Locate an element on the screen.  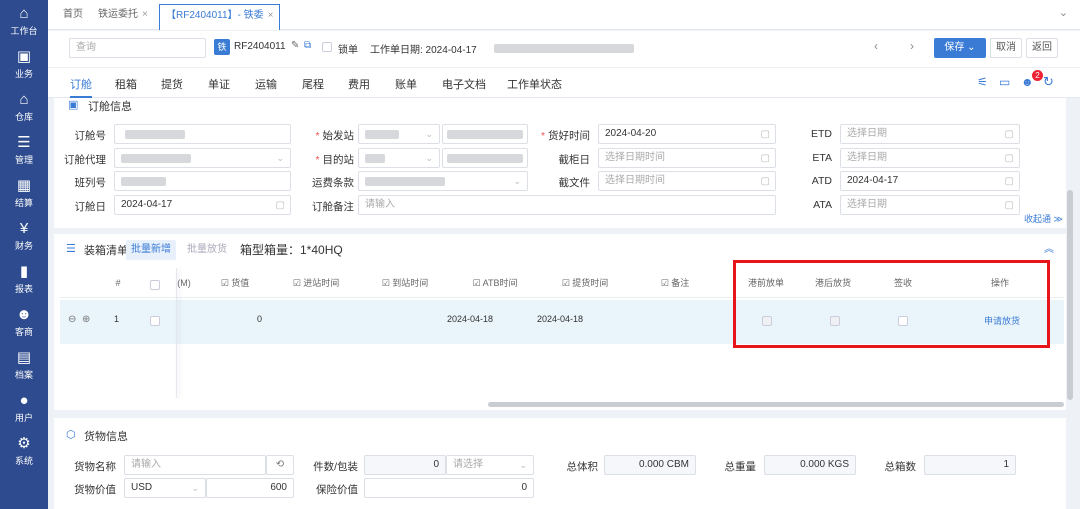
collapse-up-icon: ︽ is located at coordinates (1049, 247).